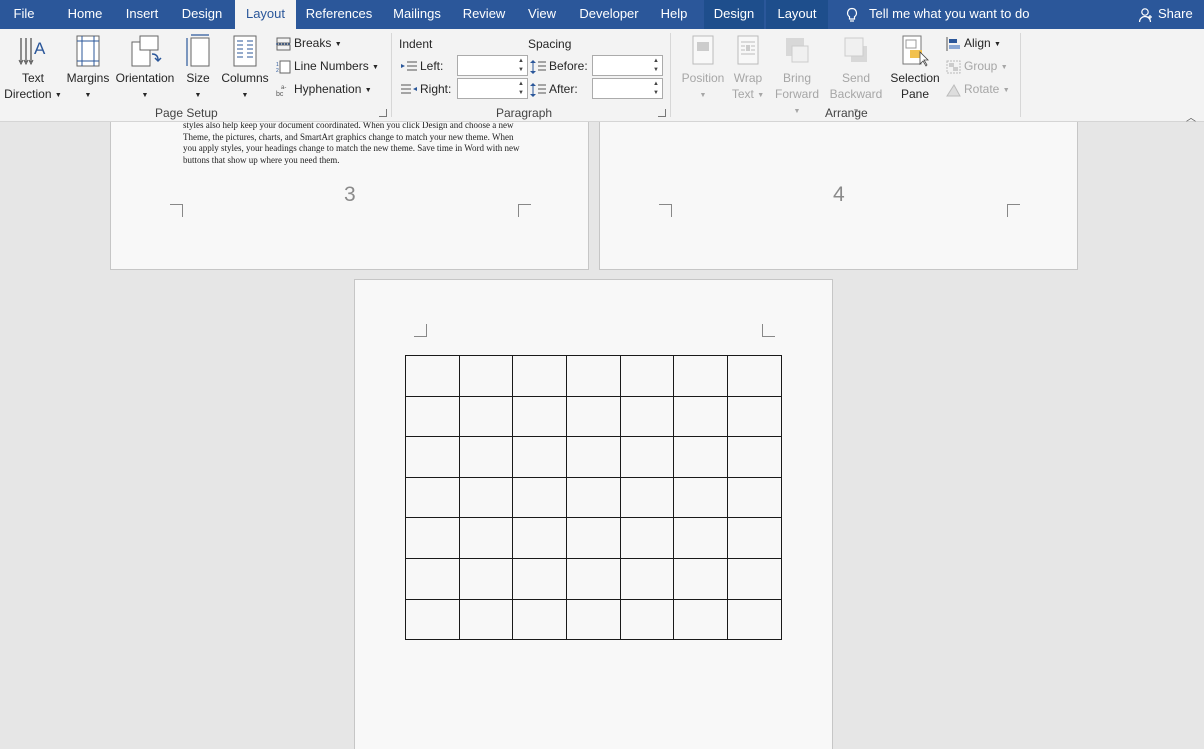 The height and width of the screenshot is (749, 1204). What do you see at coordinates (492, 65) in the screenshot?
I see `indent-left-input: ▲ ▼` at bounding box center [492, 65].